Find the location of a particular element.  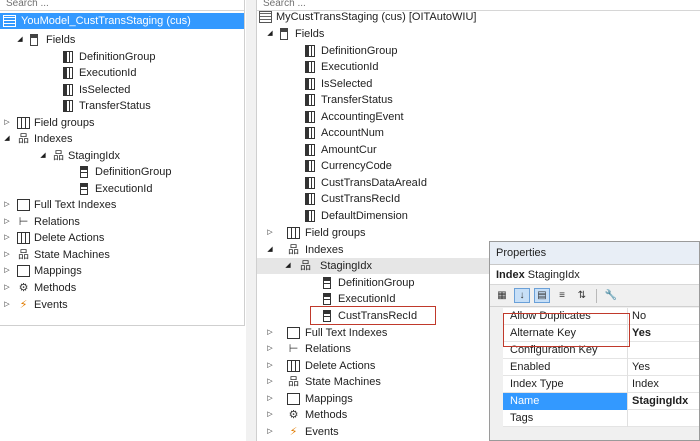

left-tree-index-field: ExecutionId is located at coordinates (122, 189).